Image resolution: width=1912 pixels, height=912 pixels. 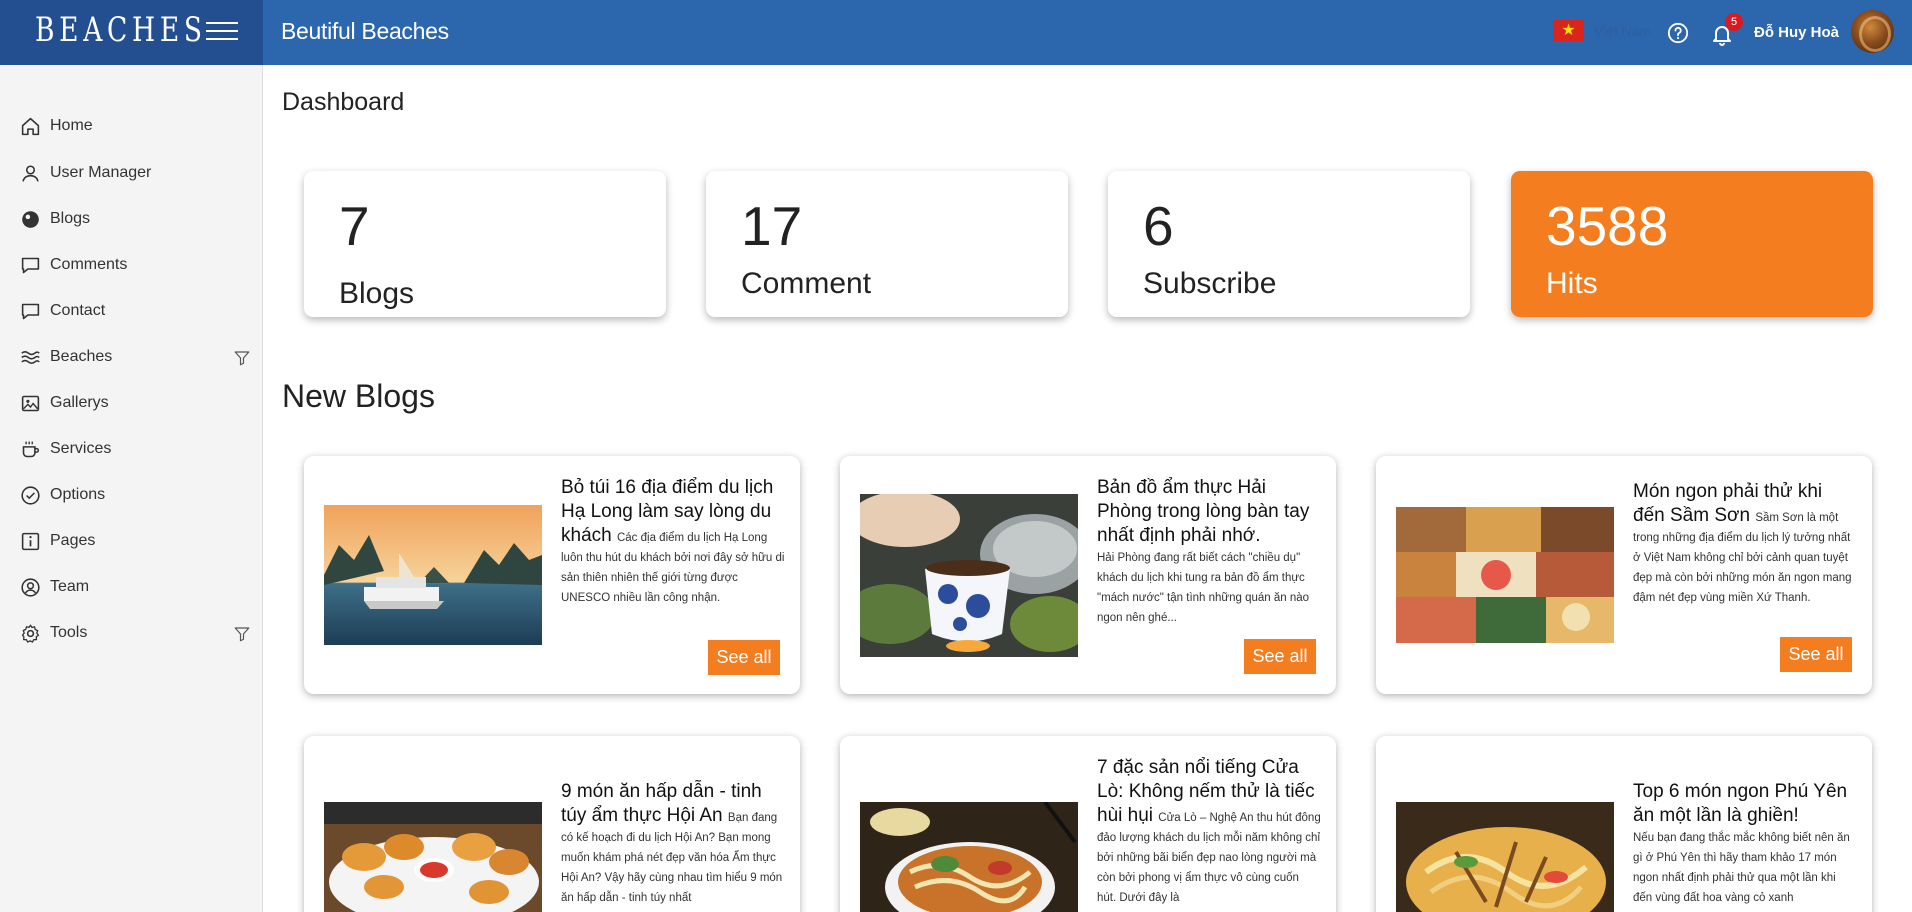 I want to click on sidebar-item-options: Options, so click(x=135, y=495).